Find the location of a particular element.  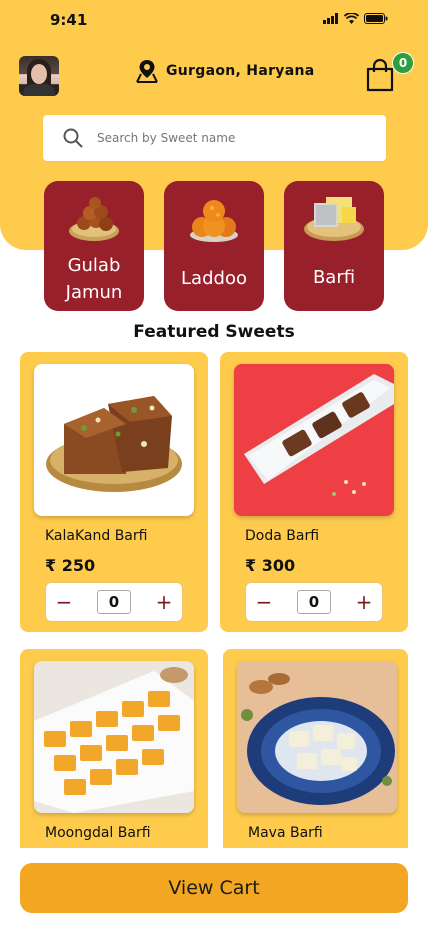

product-name: Mava Barfi is located at coordinates (285, 833).